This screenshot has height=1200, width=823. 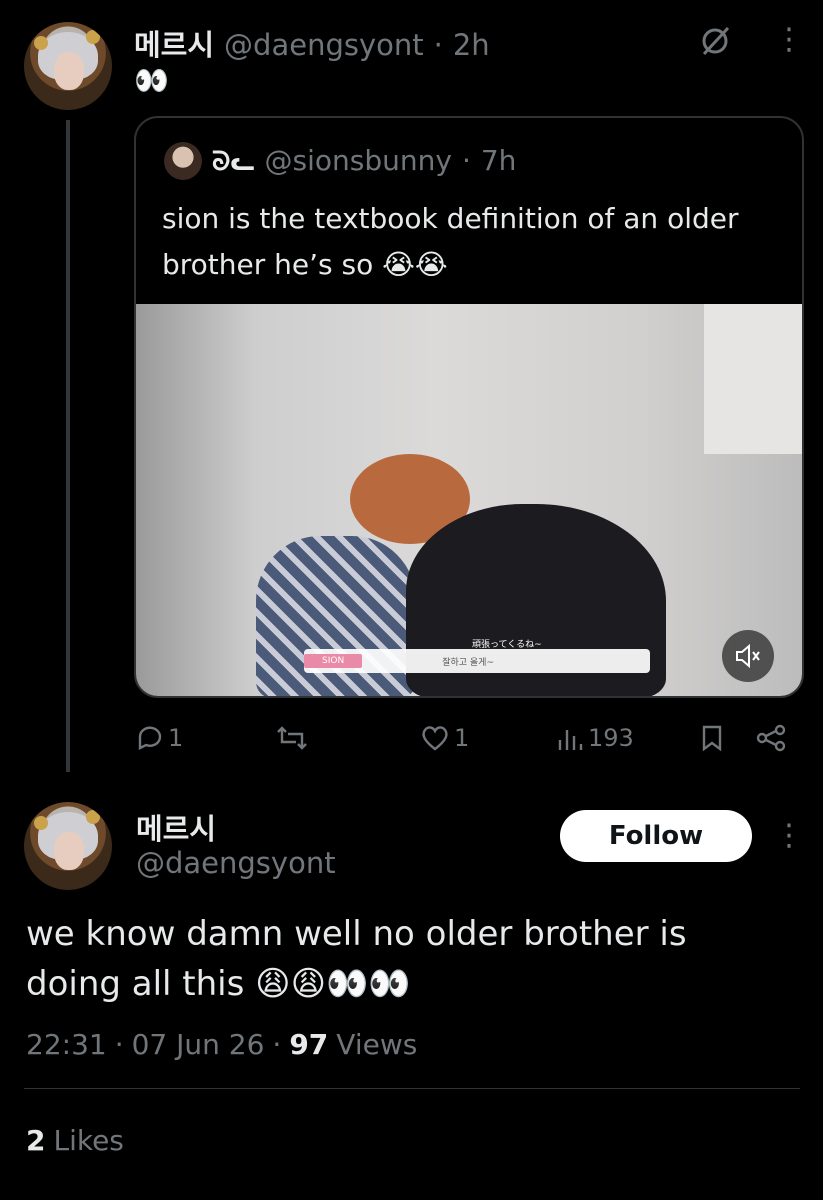 I want to click on likes-summary: 2 Likes, so click(x=75, y=1140).